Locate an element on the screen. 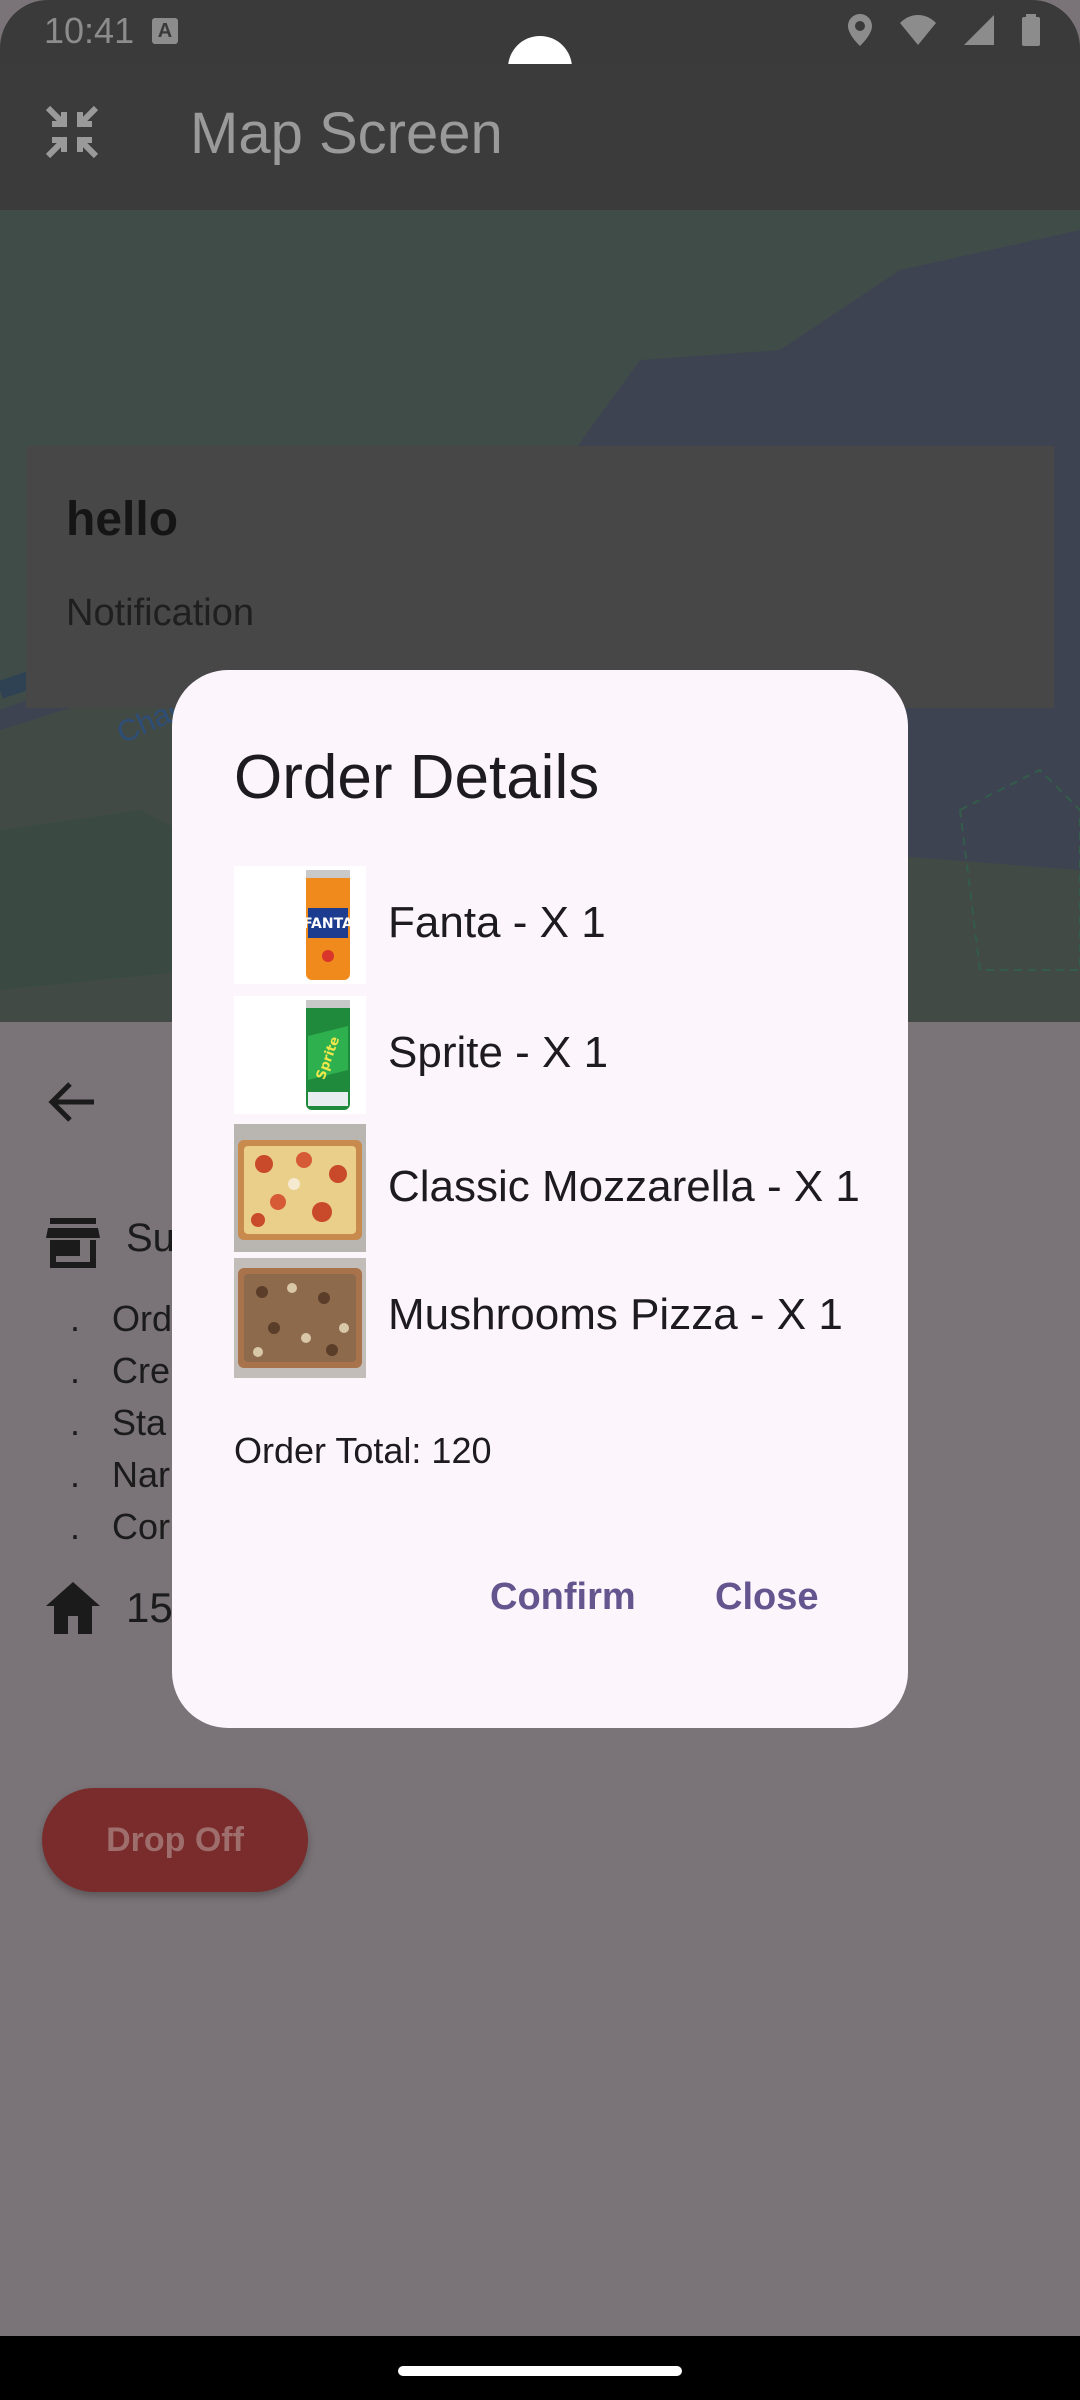 This screenshot has width=1080, height=2400. order-item-label: Sprite - X 1 is located at coordinates (498, 1052).